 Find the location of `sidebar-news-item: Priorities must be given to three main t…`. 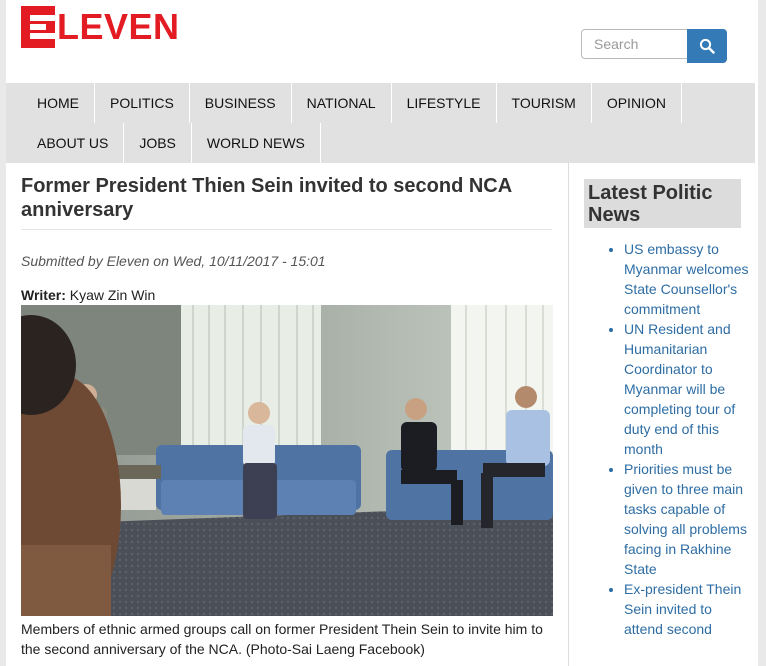

sidebar-news-item: Priorities must be given to three main t… is located at coordinates (689, 519).